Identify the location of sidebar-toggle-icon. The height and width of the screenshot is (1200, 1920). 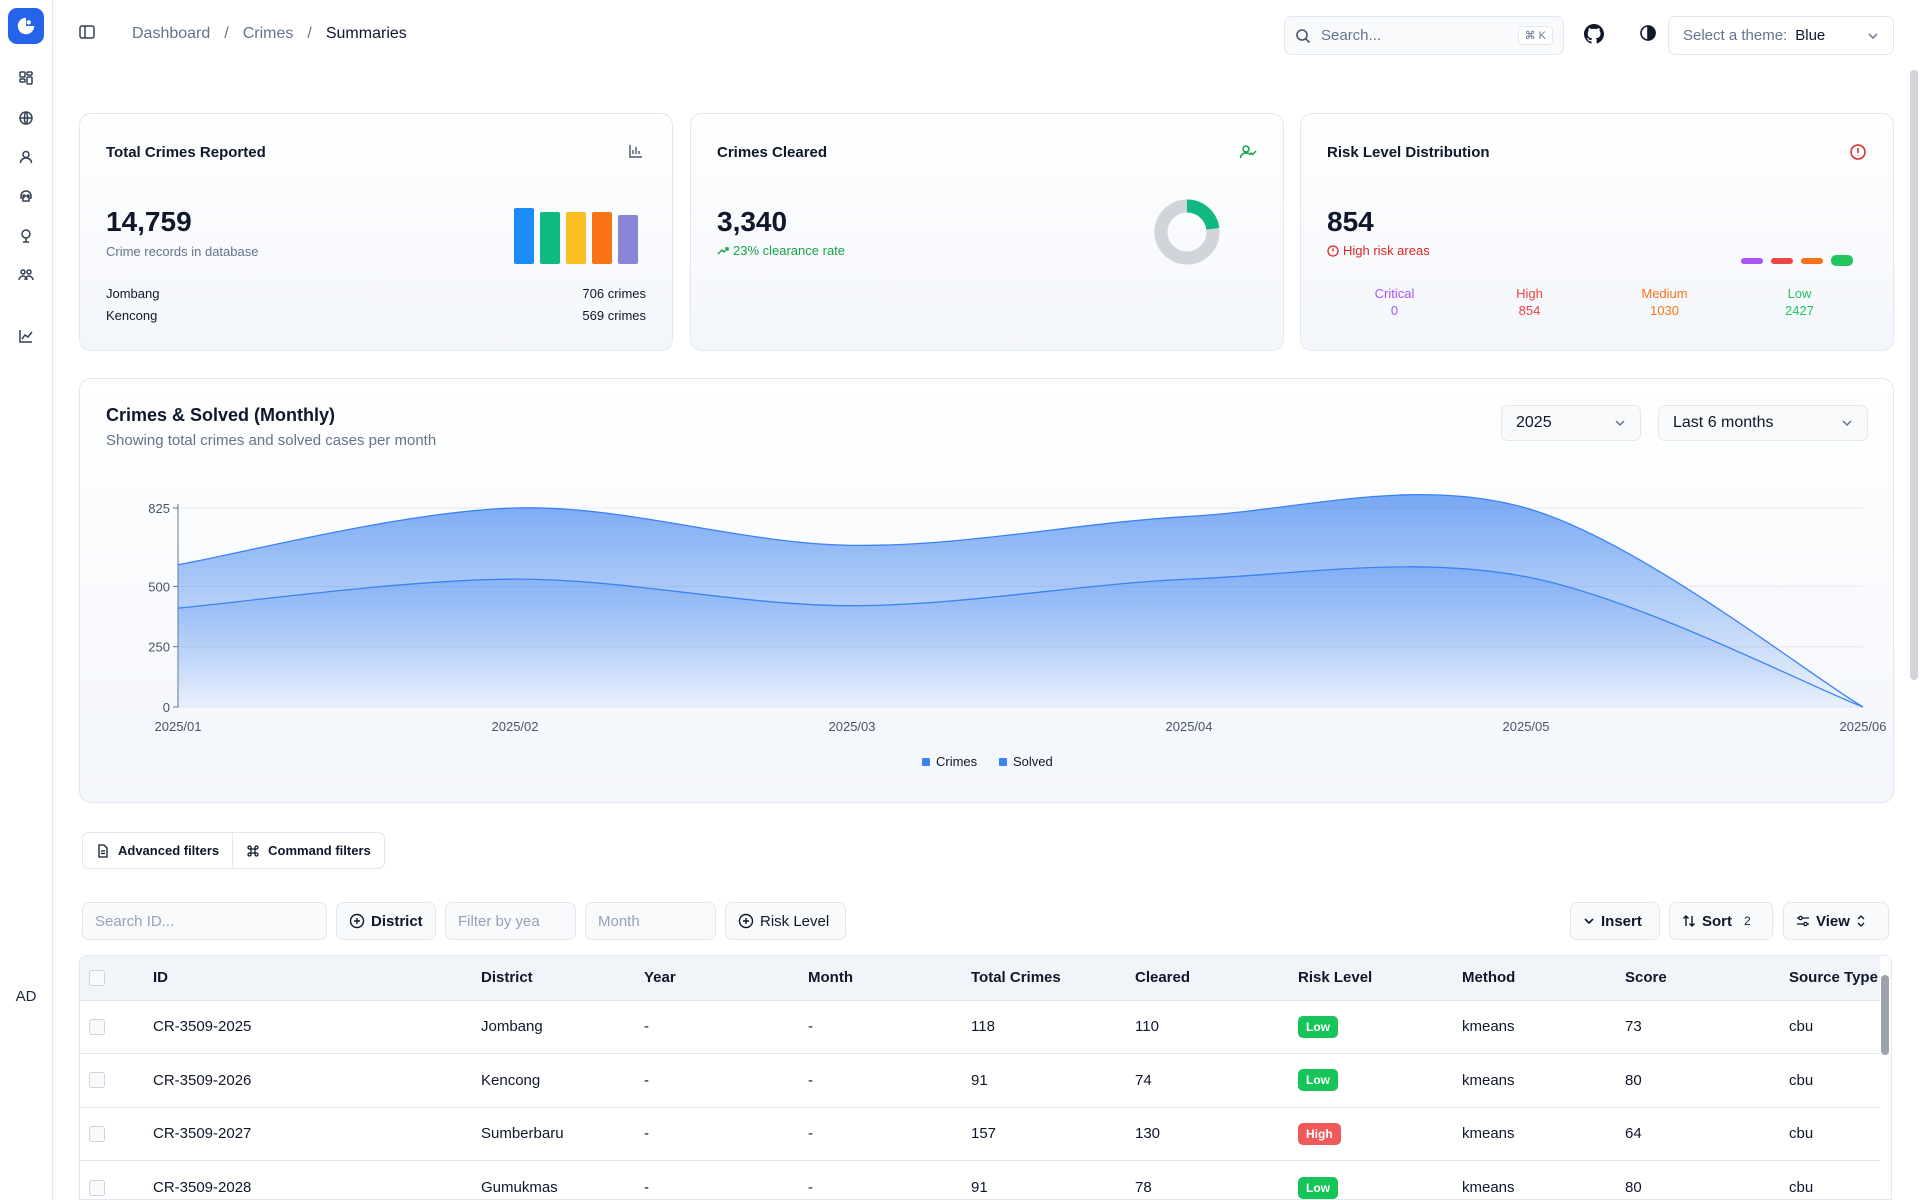
(89, 34).